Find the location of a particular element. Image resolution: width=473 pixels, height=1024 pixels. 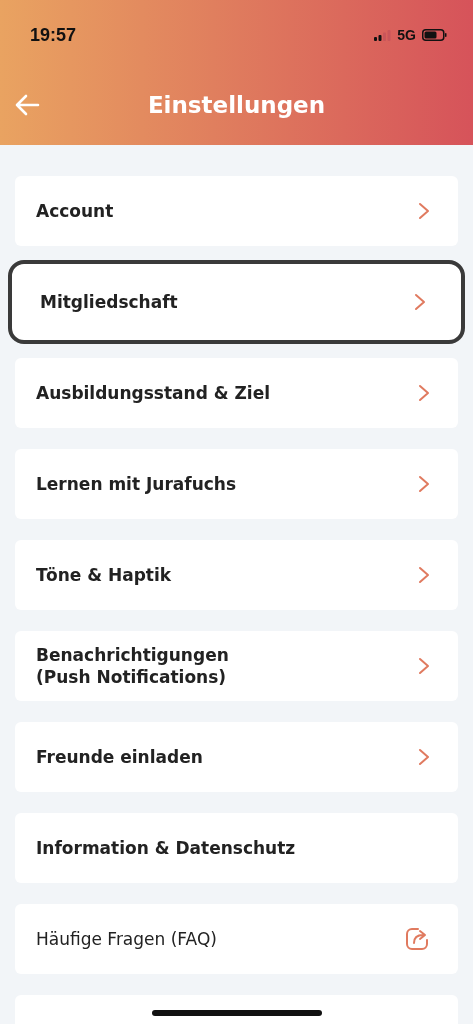

battery-icon is located at coordinates (434, 35).